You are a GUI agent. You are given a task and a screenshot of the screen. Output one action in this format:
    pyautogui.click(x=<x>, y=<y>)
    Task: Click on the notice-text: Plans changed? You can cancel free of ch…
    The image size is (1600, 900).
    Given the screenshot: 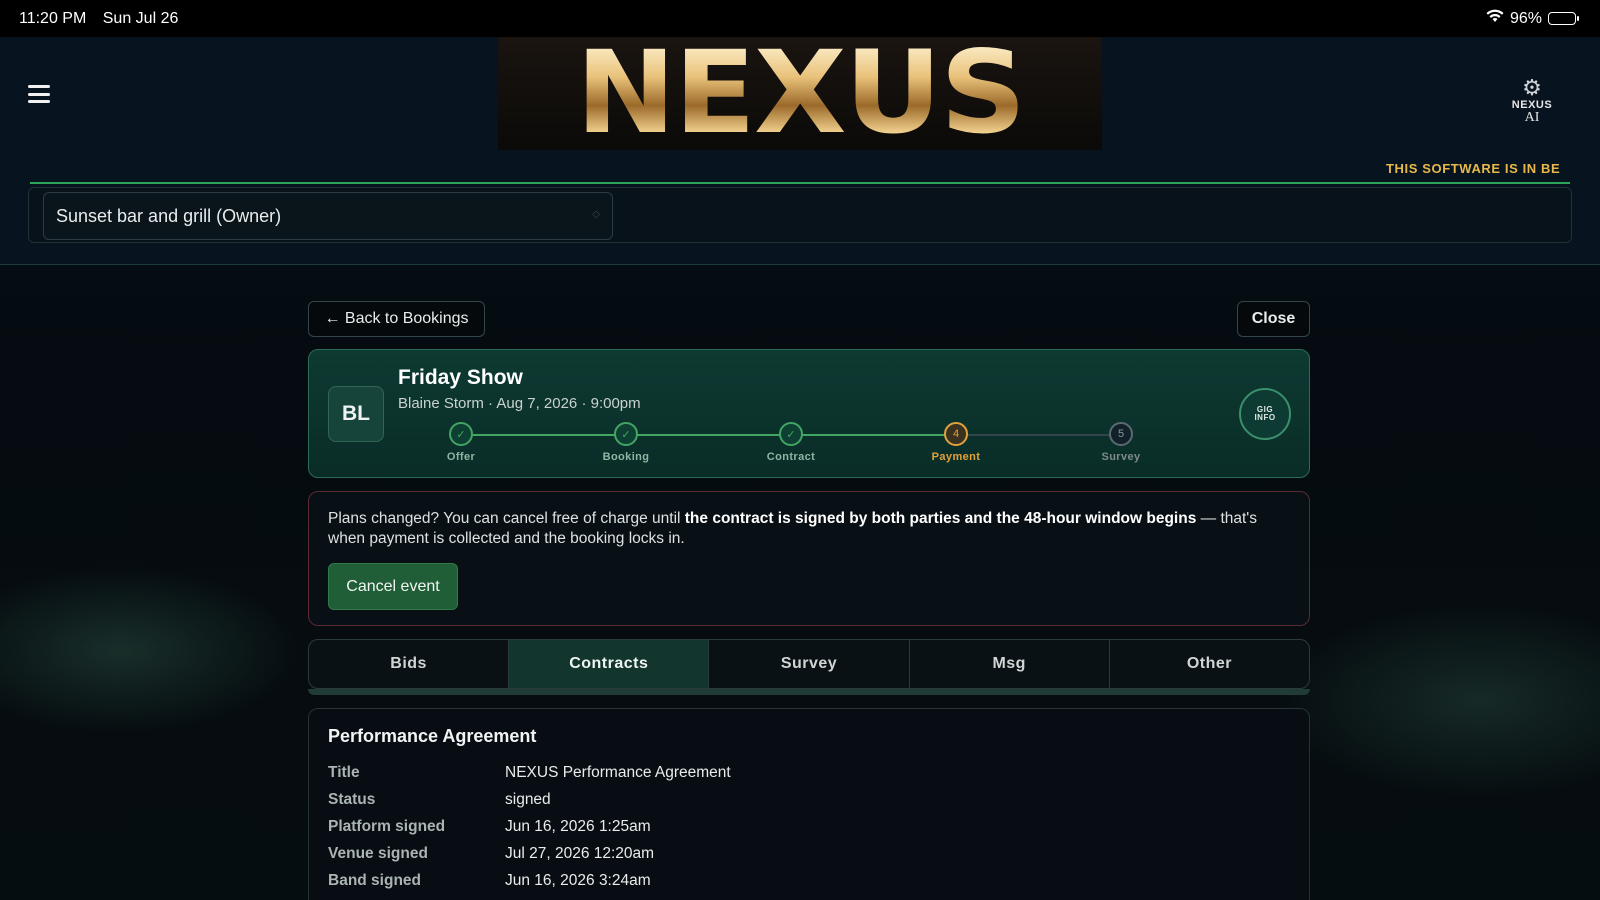 What is the action you would take?
    pyautogui.click(x=808, y=529)
    